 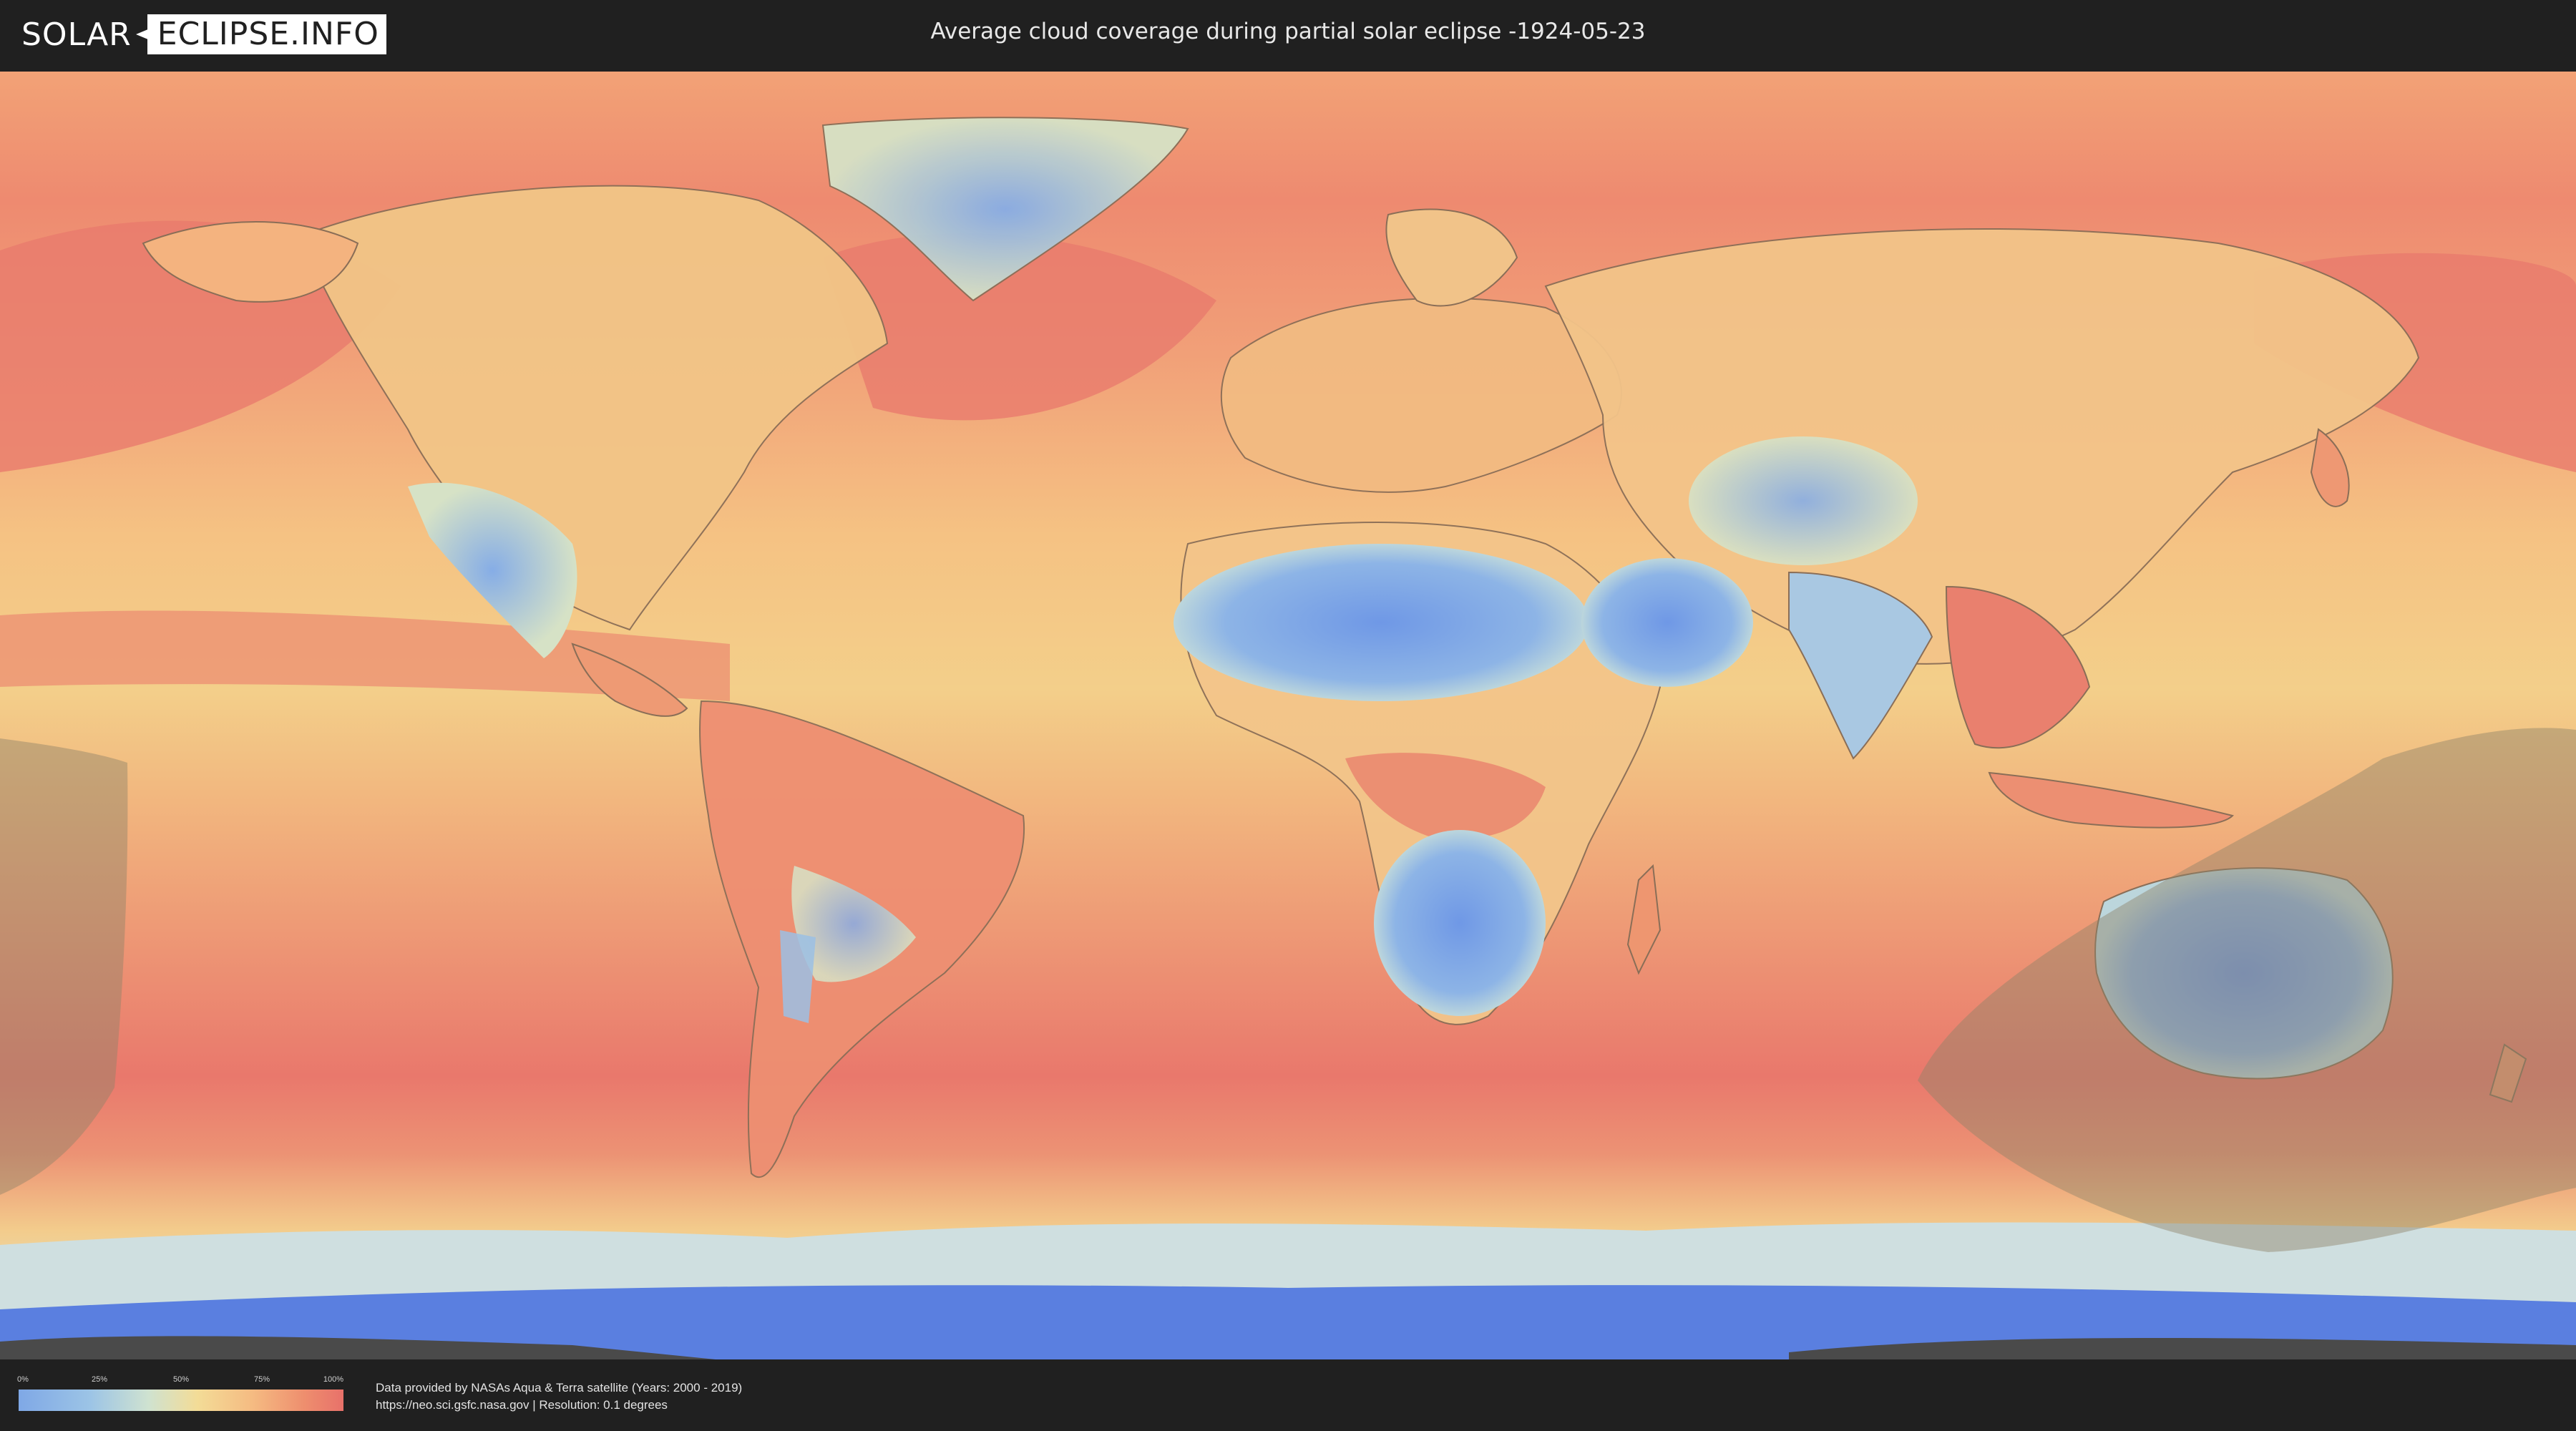 What do you see at coordinates (181, 1400) in the screenshot?
I see `legend-color-bar` at bounding box center [181, 1400].